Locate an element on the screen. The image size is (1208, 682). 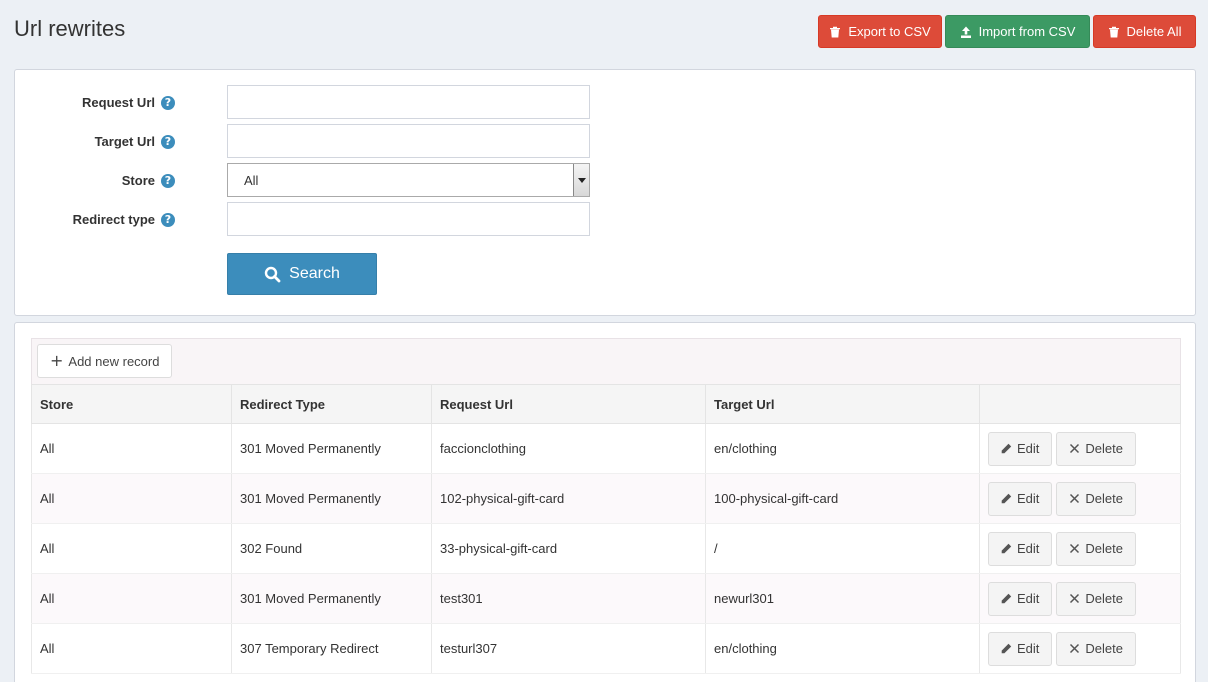
request-url-label: Request Url ? is located at coordinates (128, 102).